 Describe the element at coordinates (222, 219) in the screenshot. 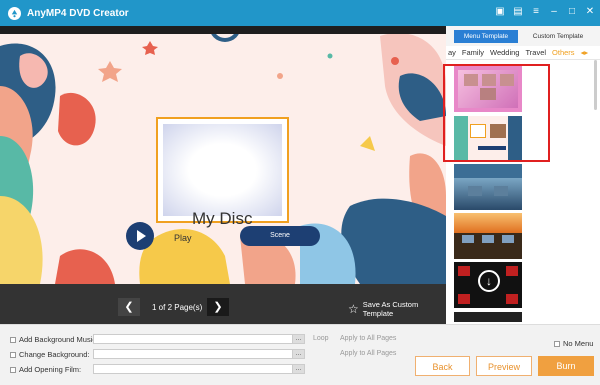

I see `disc-title: My Disc` at that location.